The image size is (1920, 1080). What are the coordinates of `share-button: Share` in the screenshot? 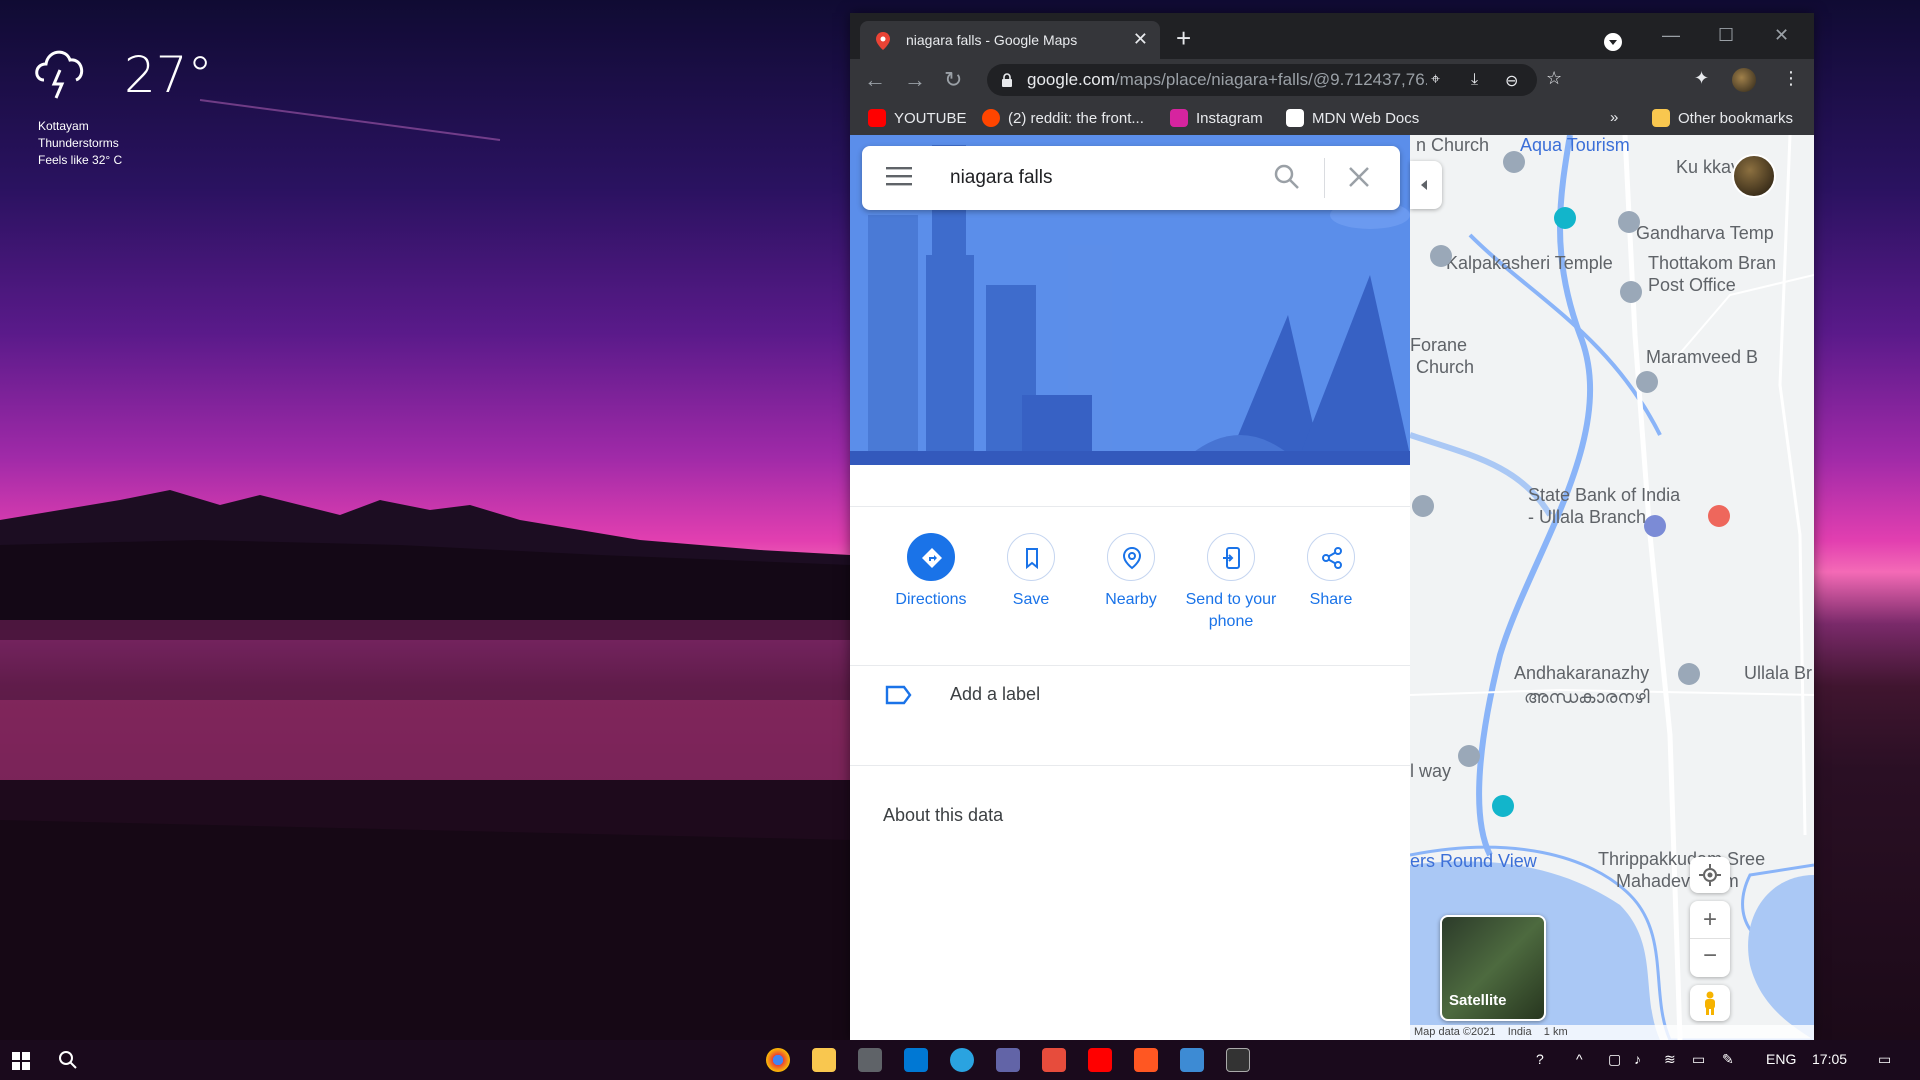 It's located at (1331, 572).